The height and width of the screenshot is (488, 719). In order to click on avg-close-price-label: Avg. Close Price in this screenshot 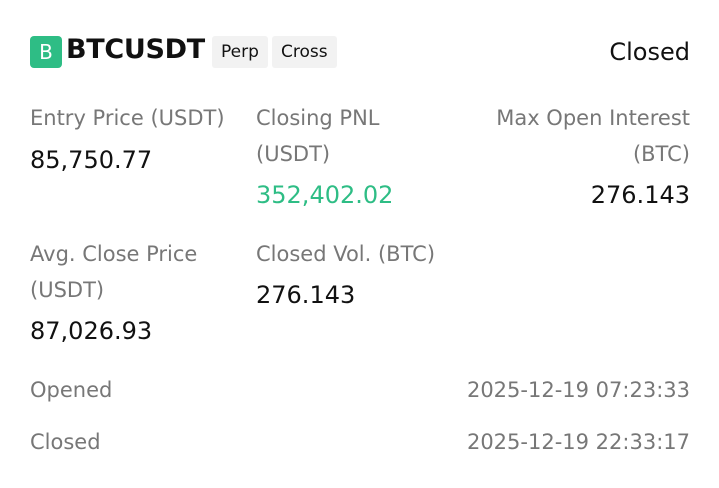, I will do `click(114, 254)`.